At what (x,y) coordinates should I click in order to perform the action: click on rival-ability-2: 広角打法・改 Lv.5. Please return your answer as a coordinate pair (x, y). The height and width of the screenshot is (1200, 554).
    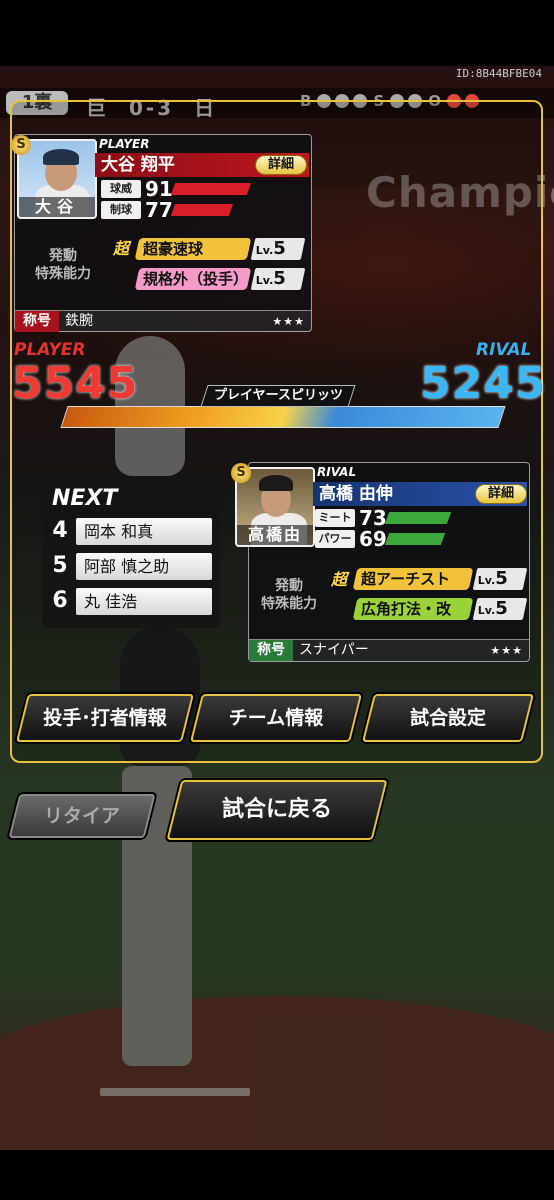
    Looking at the image, I should click on (440, 609).